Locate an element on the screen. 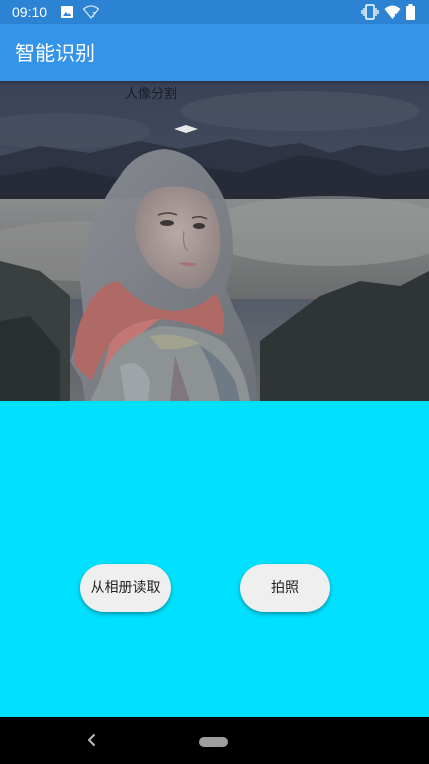 The height and width of the screenshot is (764, 429). app-bar: 智能识别 is located at coordinates (214, 52).